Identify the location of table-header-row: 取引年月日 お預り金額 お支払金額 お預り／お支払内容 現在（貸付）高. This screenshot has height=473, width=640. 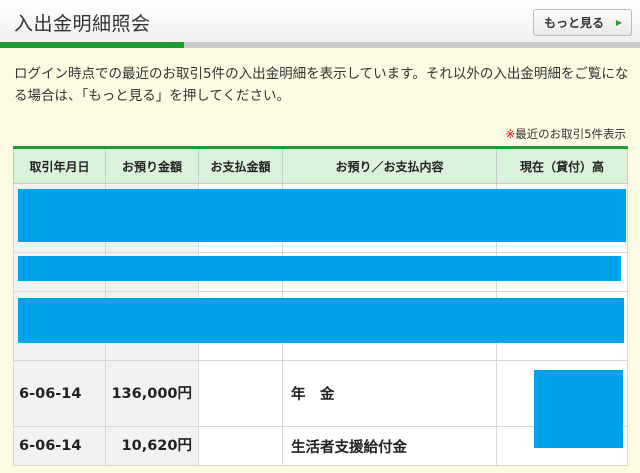
(320, 165).